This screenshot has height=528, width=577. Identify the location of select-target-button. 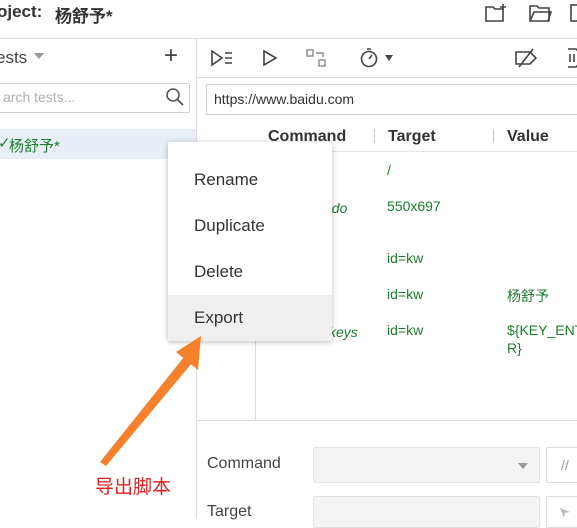
(561, 512).